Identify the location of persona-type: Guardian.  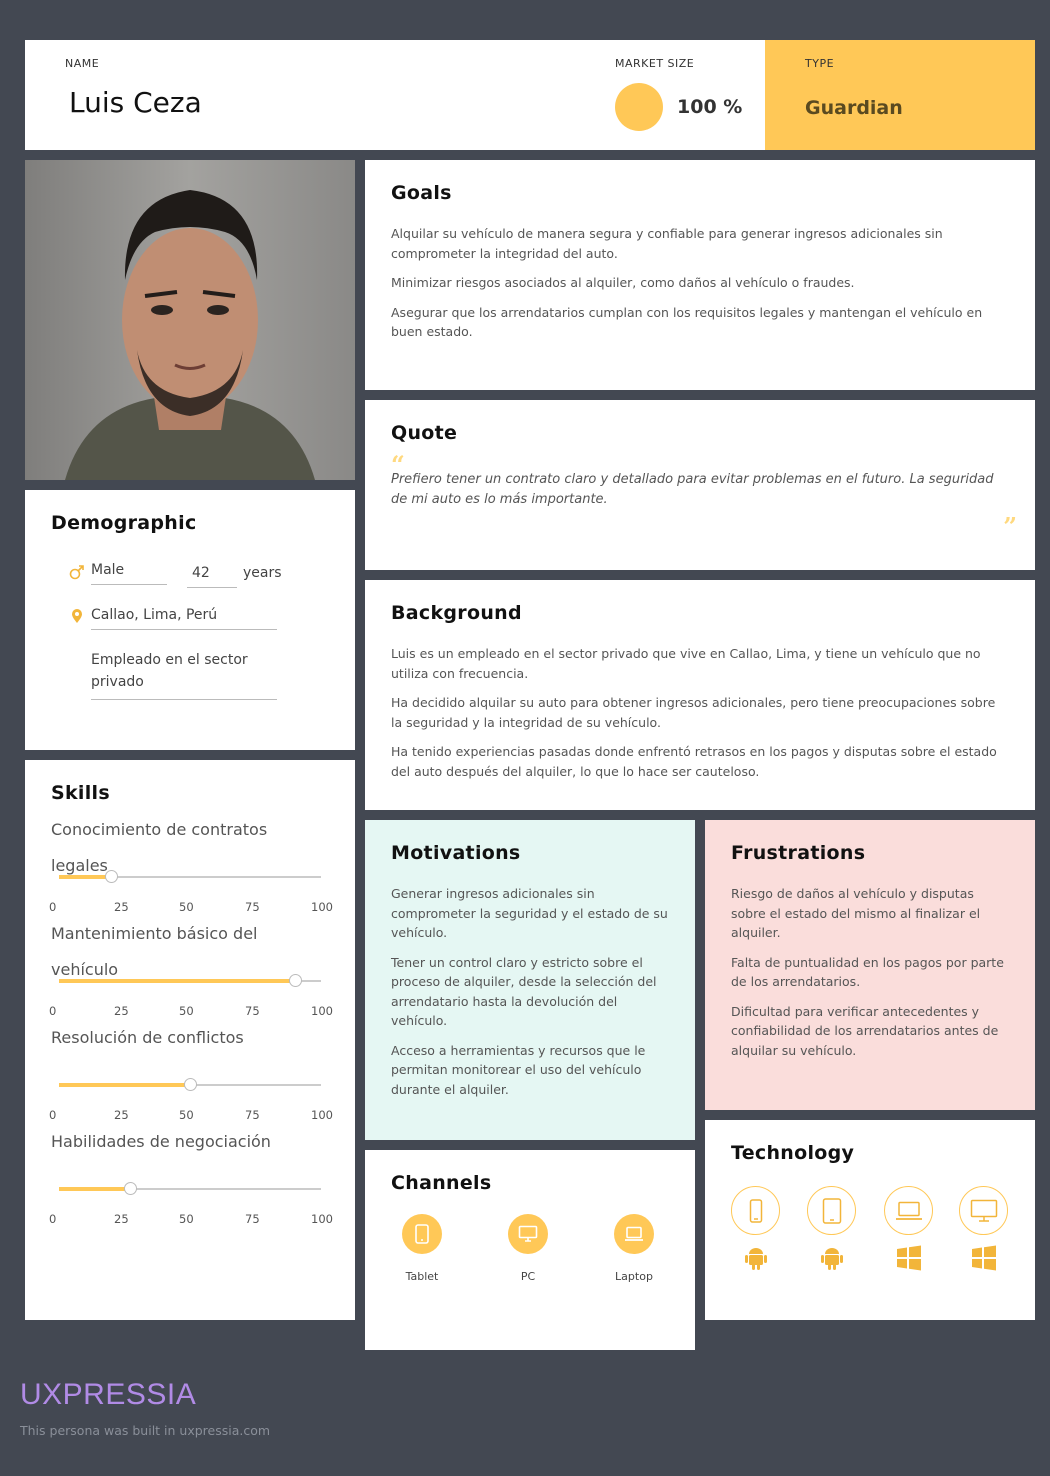
(854, 108).